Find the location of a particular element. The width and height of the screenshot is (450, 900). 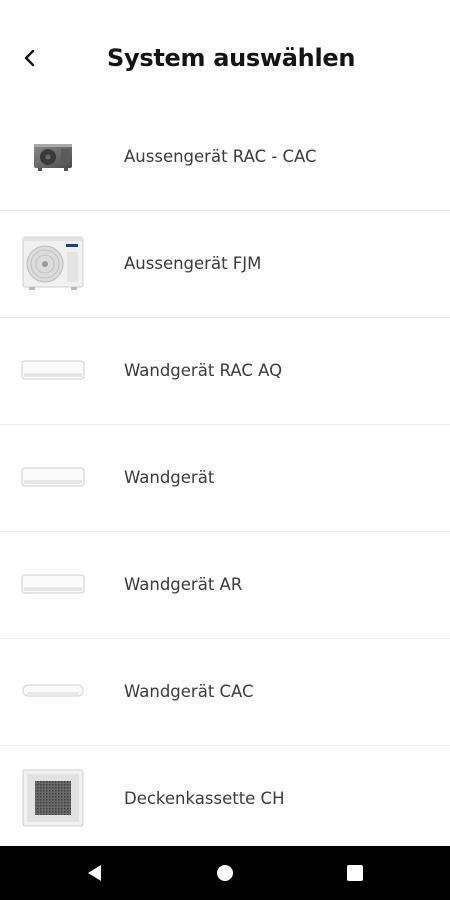

list-item-ceiling-cassette-ch: Deckenkassette CH is located at coordinates (225, 799).